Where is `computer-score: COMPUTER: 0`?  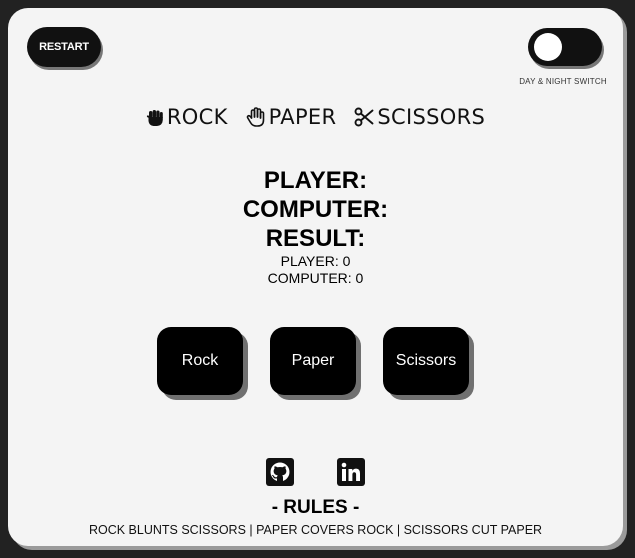 computer-score: COMPUTER: 0 is located at coordinates (315, 278).